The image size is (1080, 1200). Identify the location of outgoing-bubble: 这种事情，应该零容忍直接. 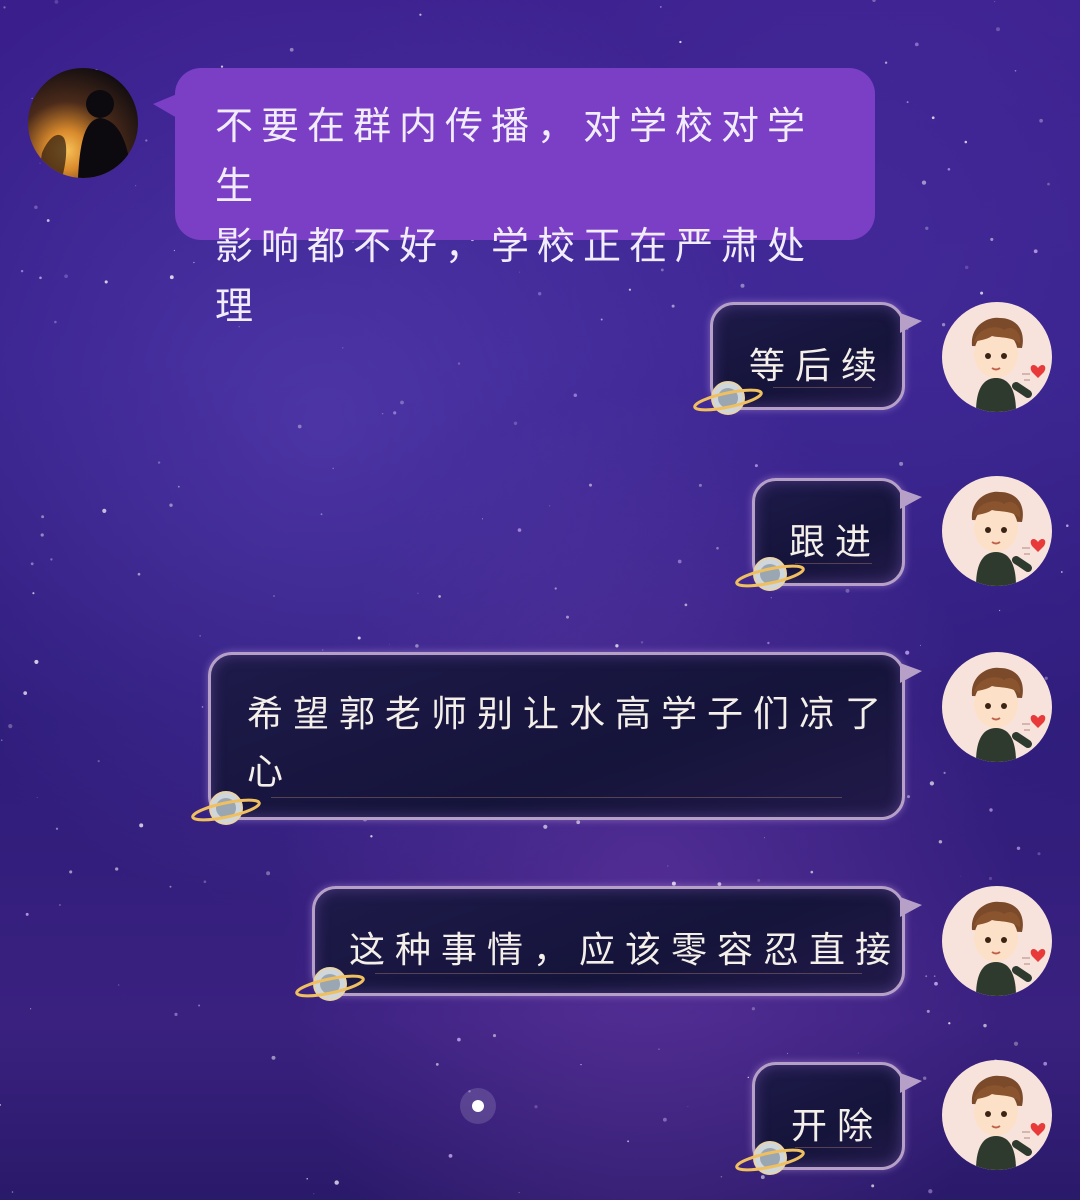
(608, 943).